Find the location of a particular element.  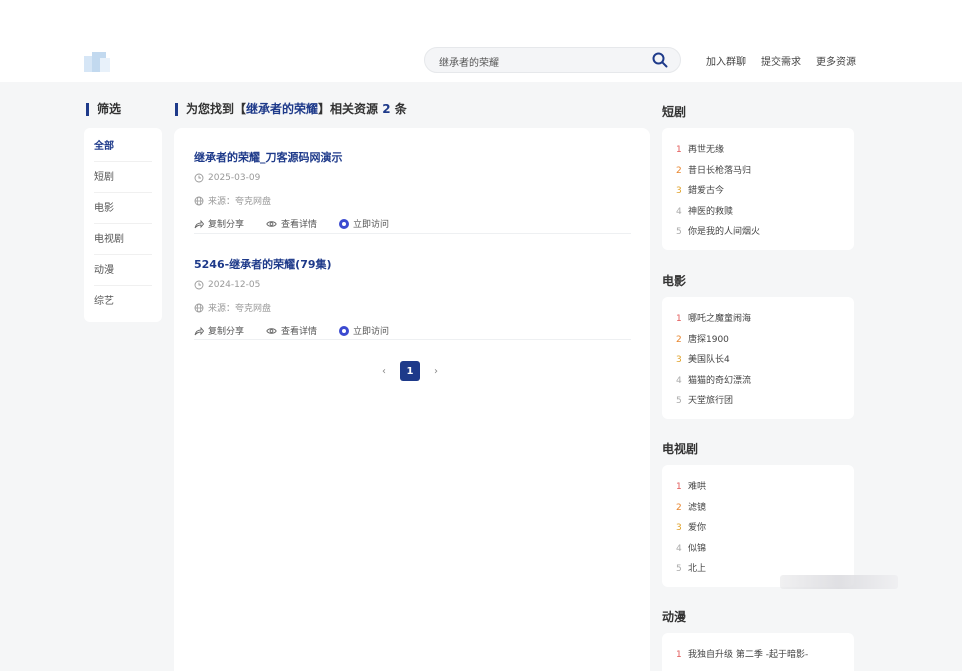

site-logo is located at coordinates (98, 62).